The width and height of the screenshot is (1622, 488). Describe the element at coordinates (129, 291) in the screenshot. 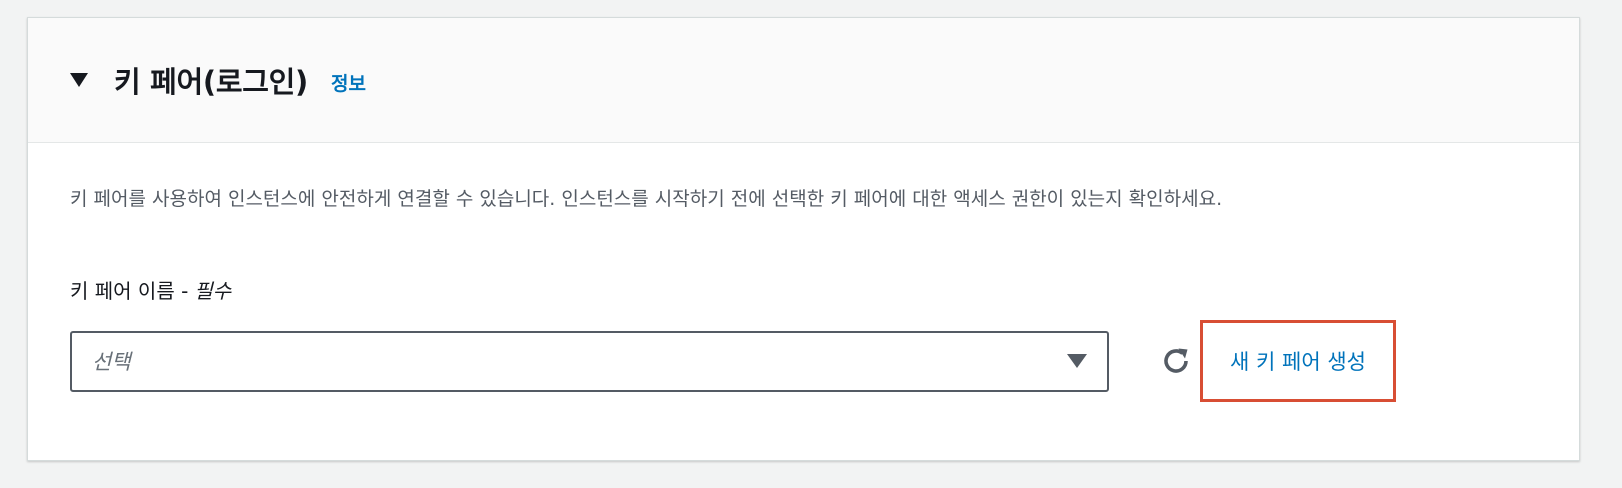

I see `field-label-text: 키 페어 이름 -` at that location.